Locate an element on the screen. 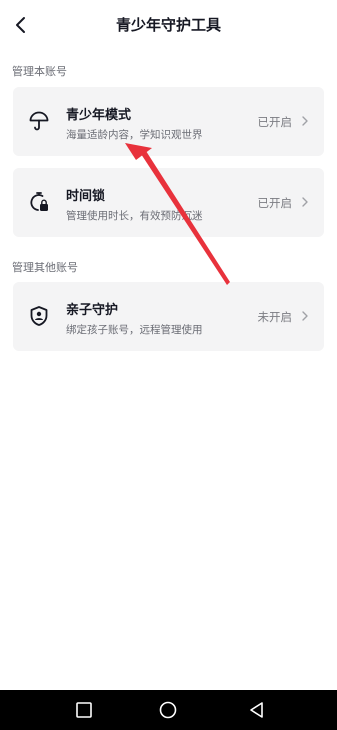  card-title: 亲子守护 is located at coordinates (92, 310).